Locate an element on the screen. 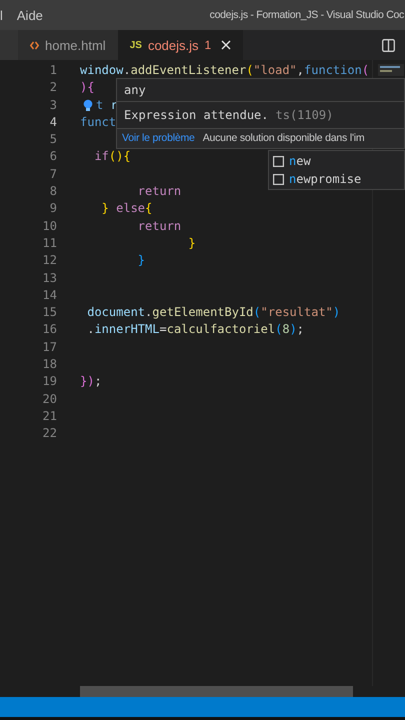 Image resolution: width=405 pixels, height=720 pixels. line-number: 7 is located at coordinates (52, 174).